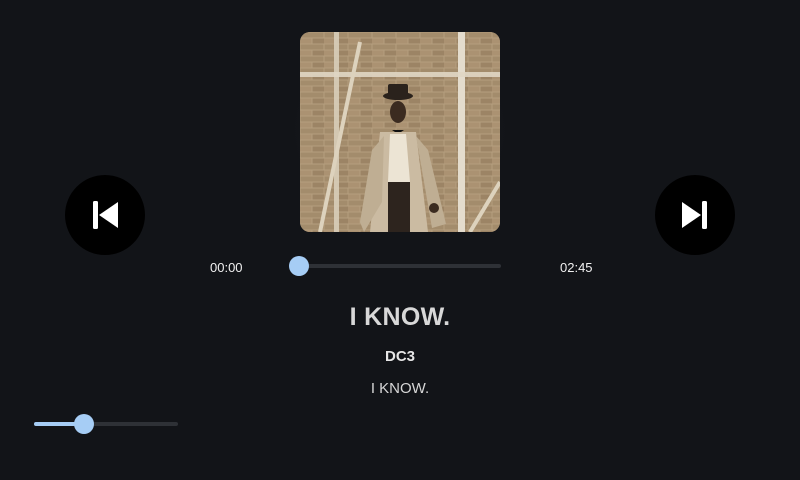  Describe the element at coordinates (299, 266) in the screenshot. I see `seek-bar-thumb` at that location.